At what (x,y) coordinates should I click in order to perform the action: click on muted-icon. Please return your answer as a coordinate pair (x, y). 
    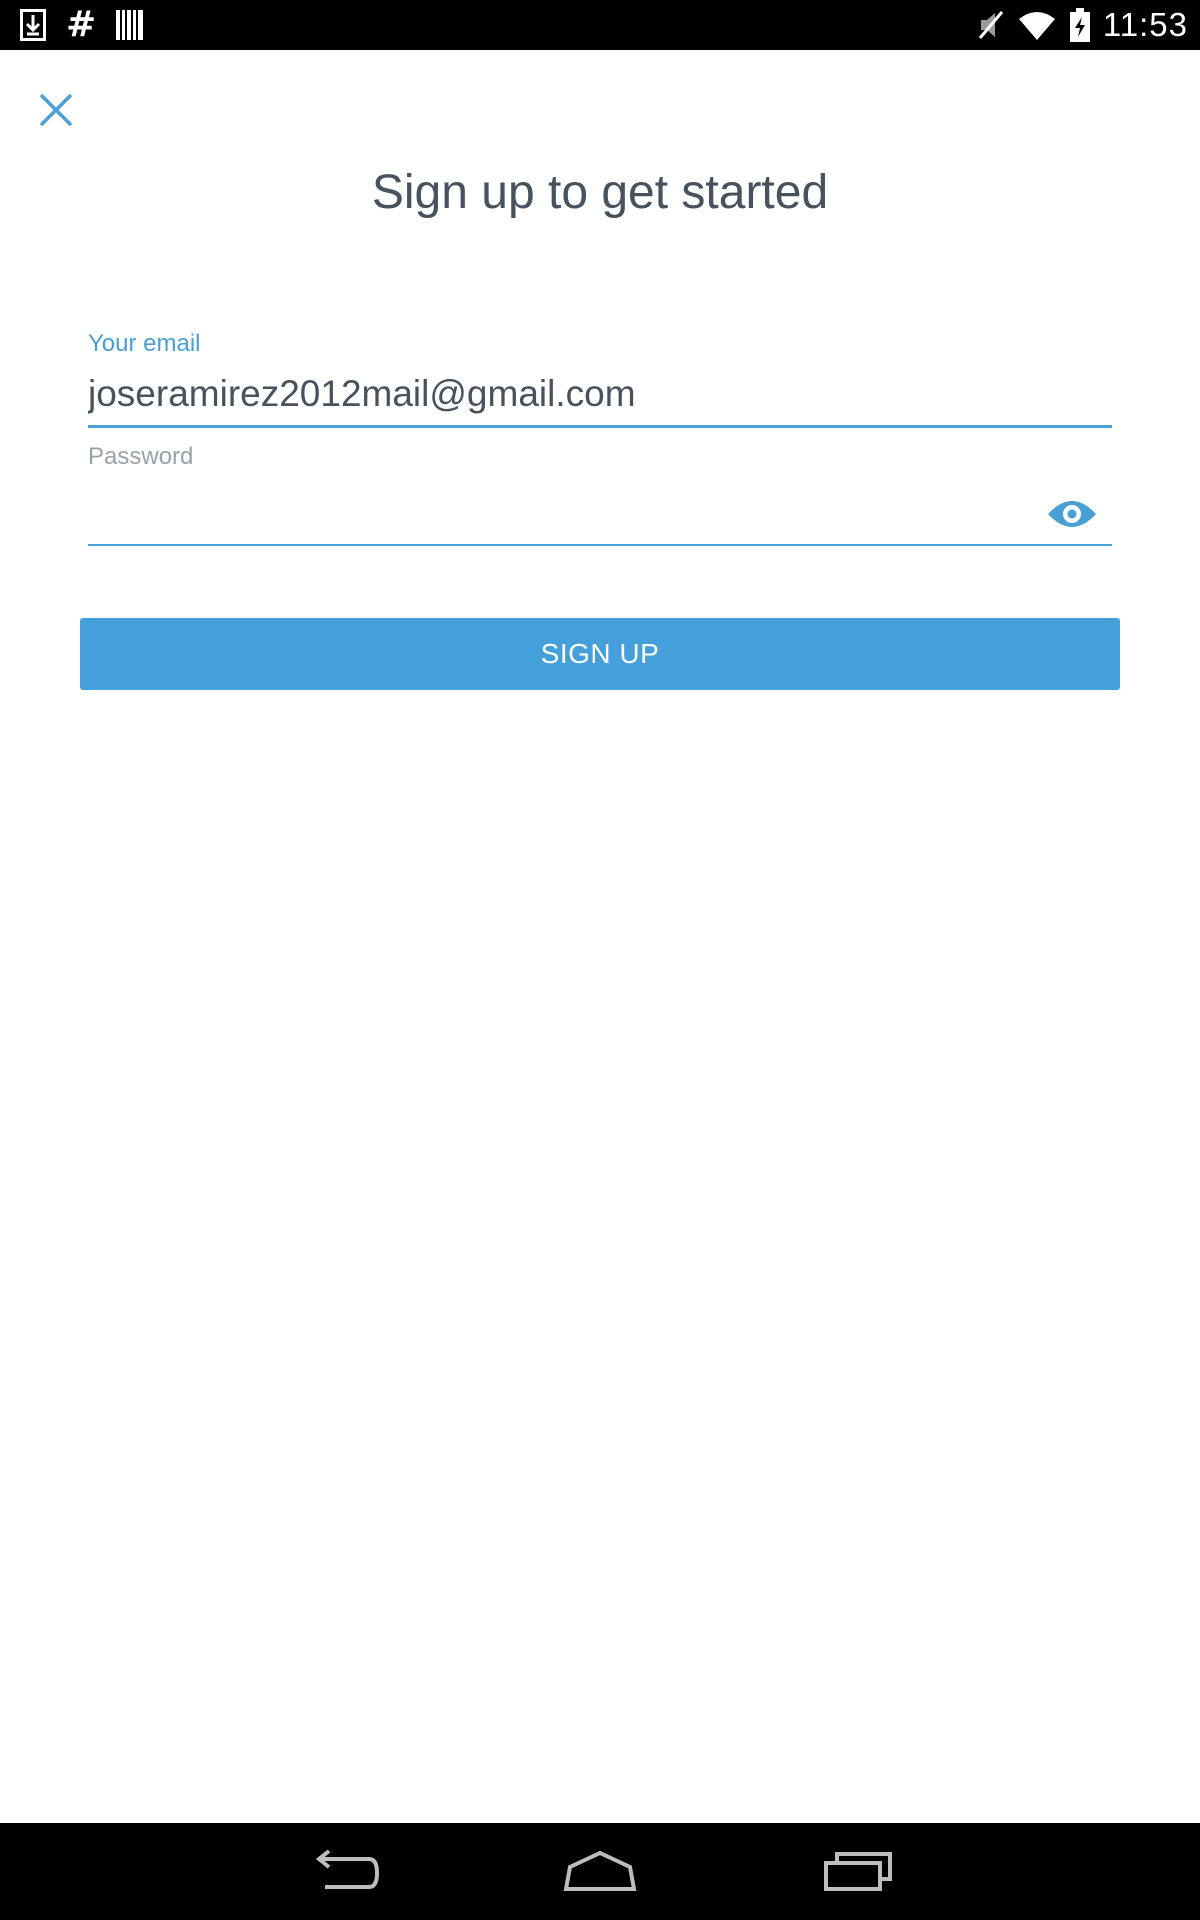
    Looking at the image, I should click on (991, 25).